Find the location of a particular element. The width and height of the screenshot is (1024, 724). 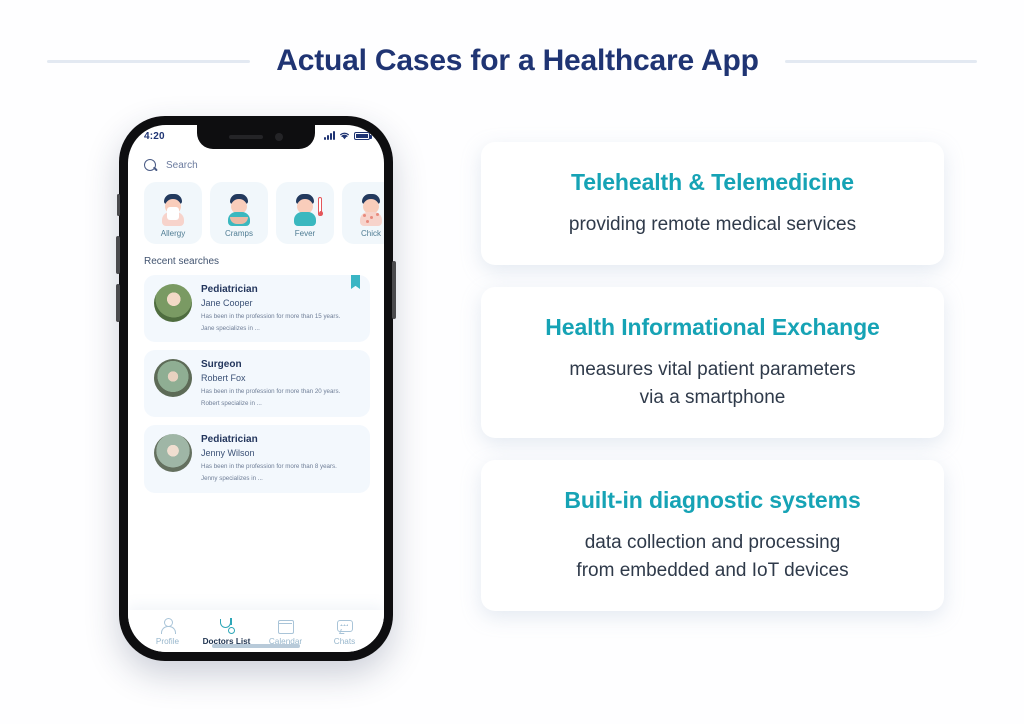

symptom-label: Allergy is located at coordinates (173, 233).